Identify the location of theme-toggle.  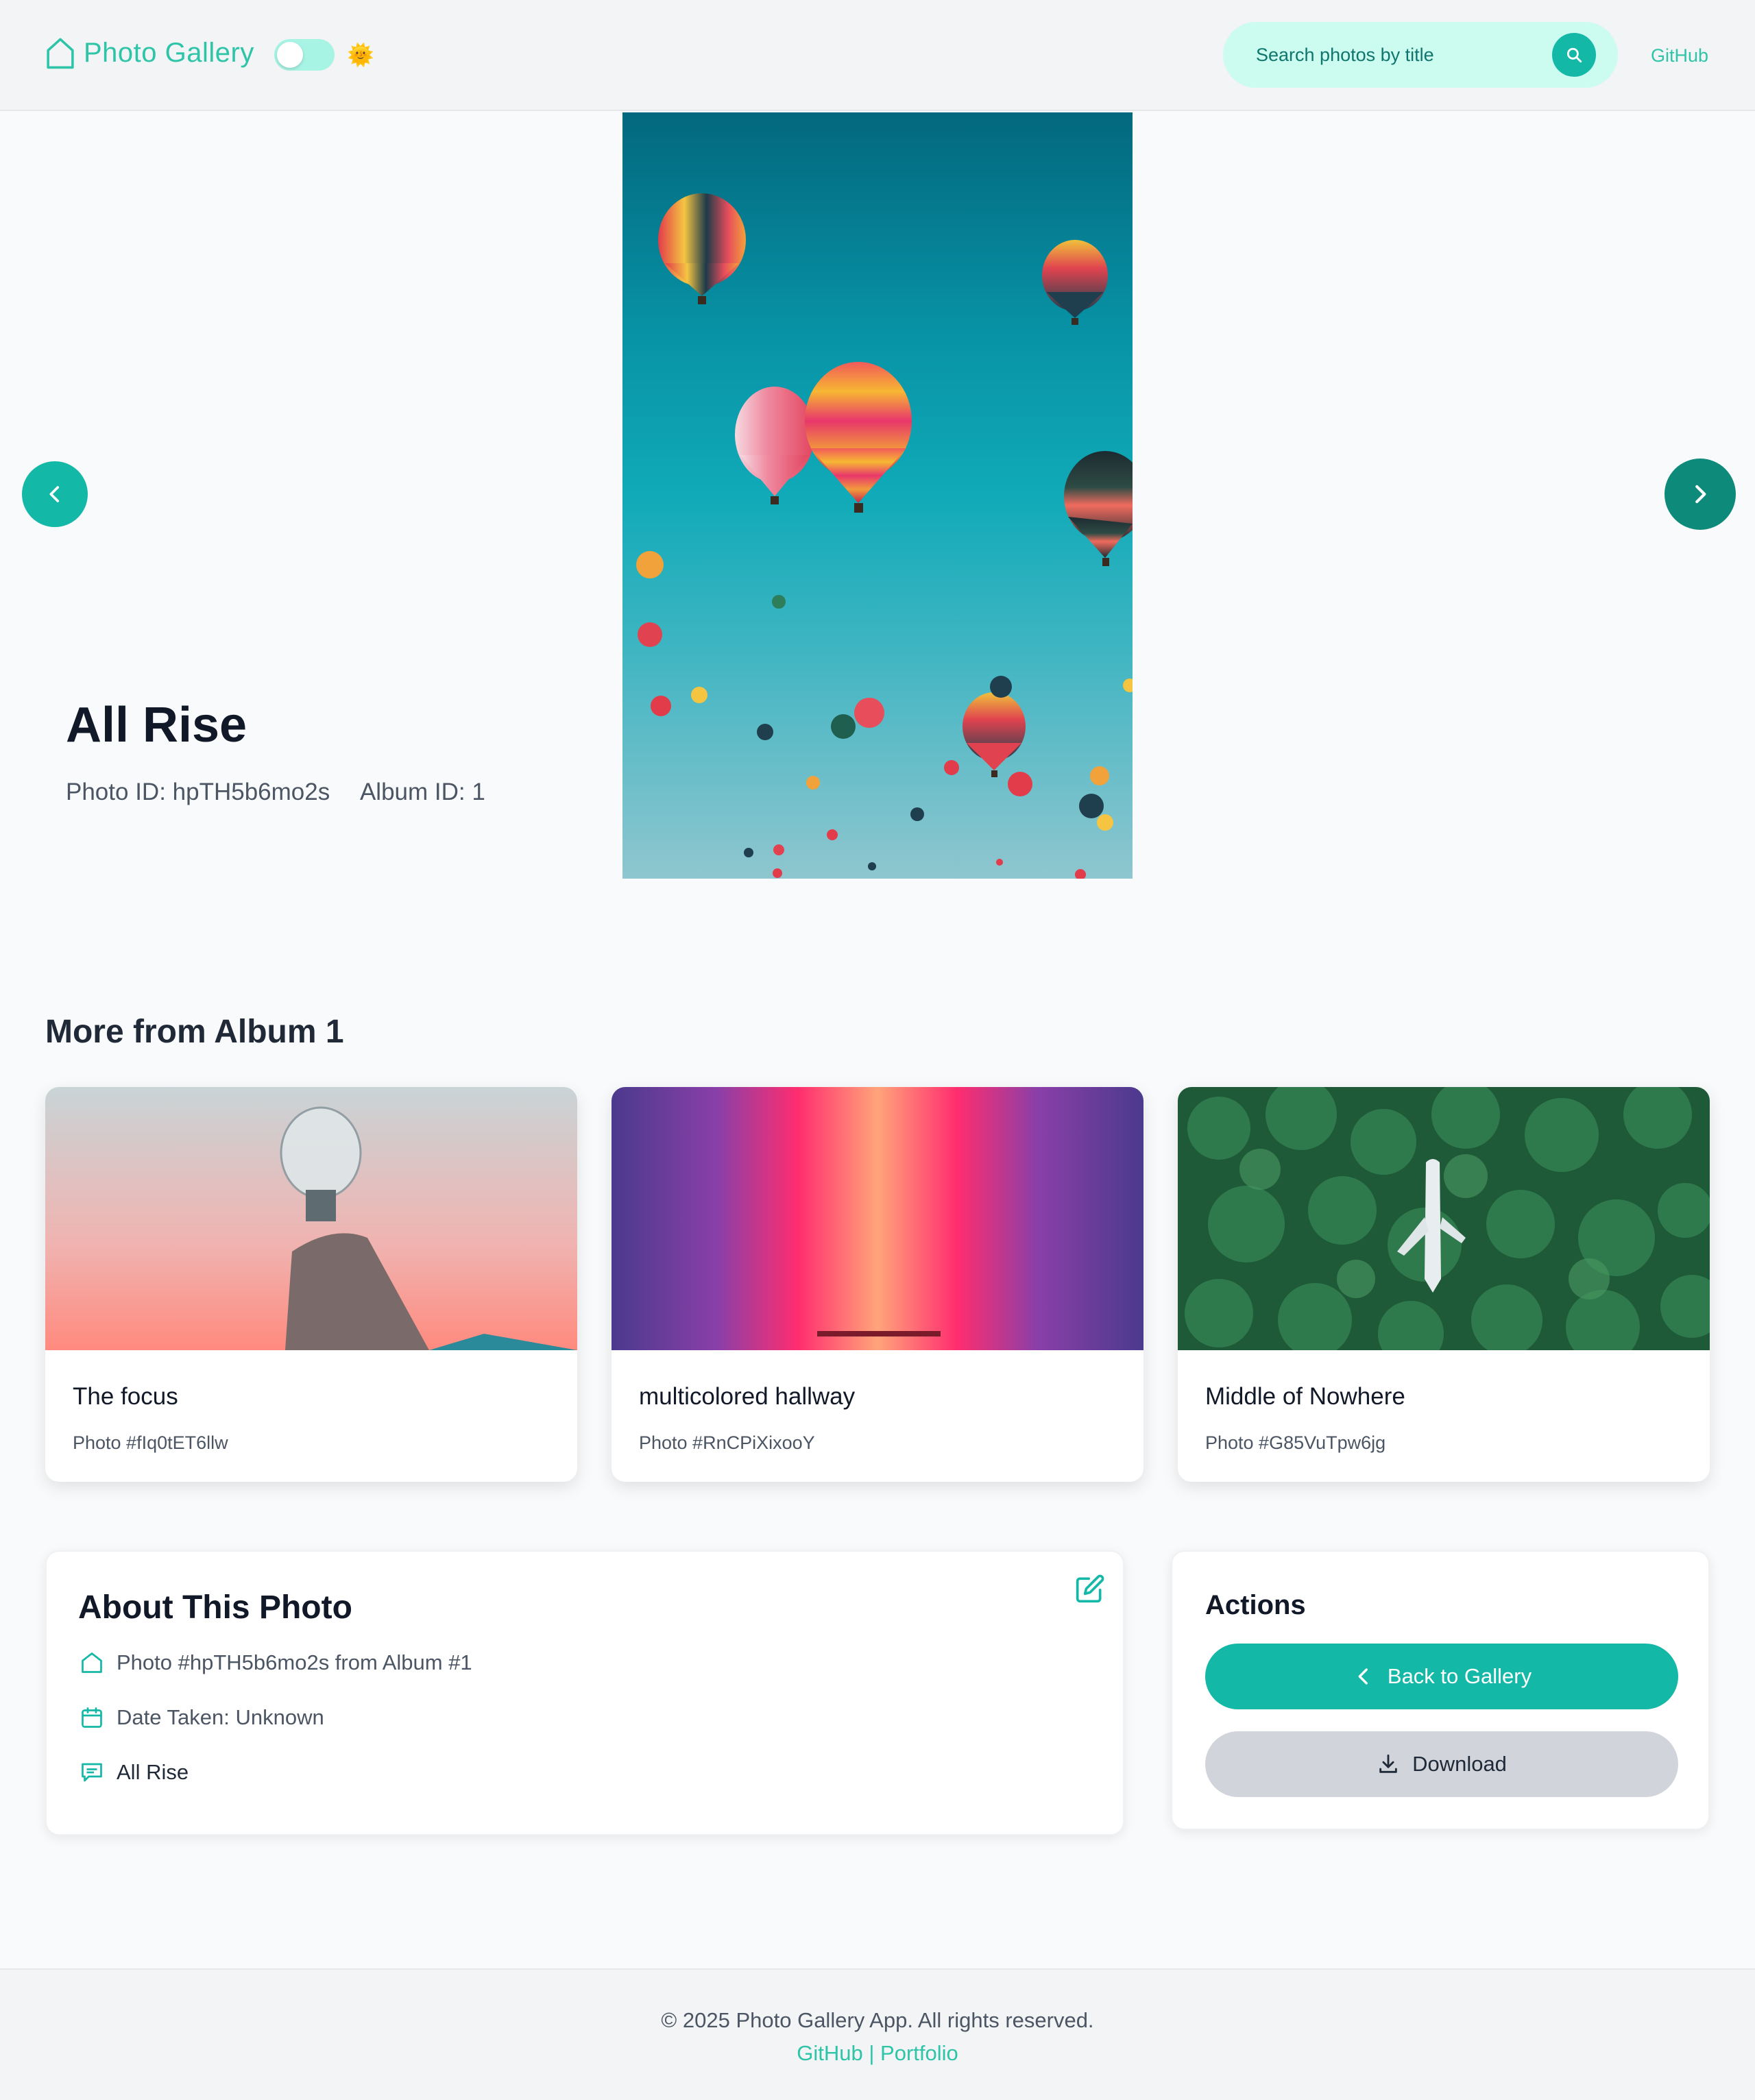
(304, 55).